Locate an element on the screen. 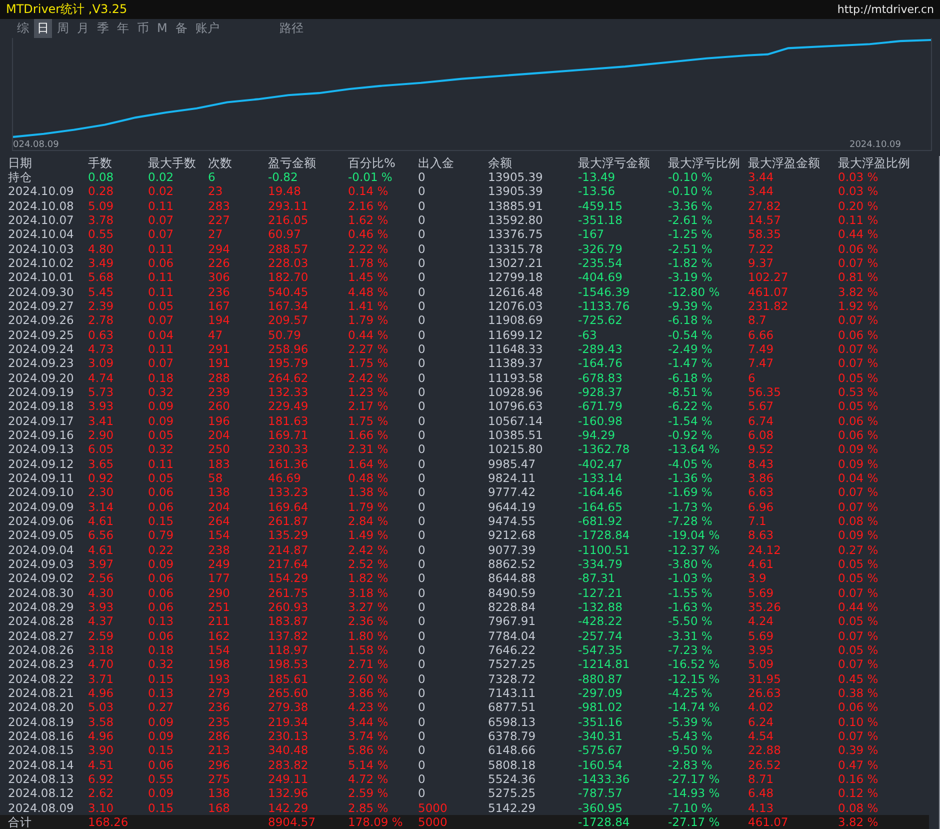 This screenshot has width=940, height=829. table-cell-text: -6.18 % is located at coordinates (691, 377).